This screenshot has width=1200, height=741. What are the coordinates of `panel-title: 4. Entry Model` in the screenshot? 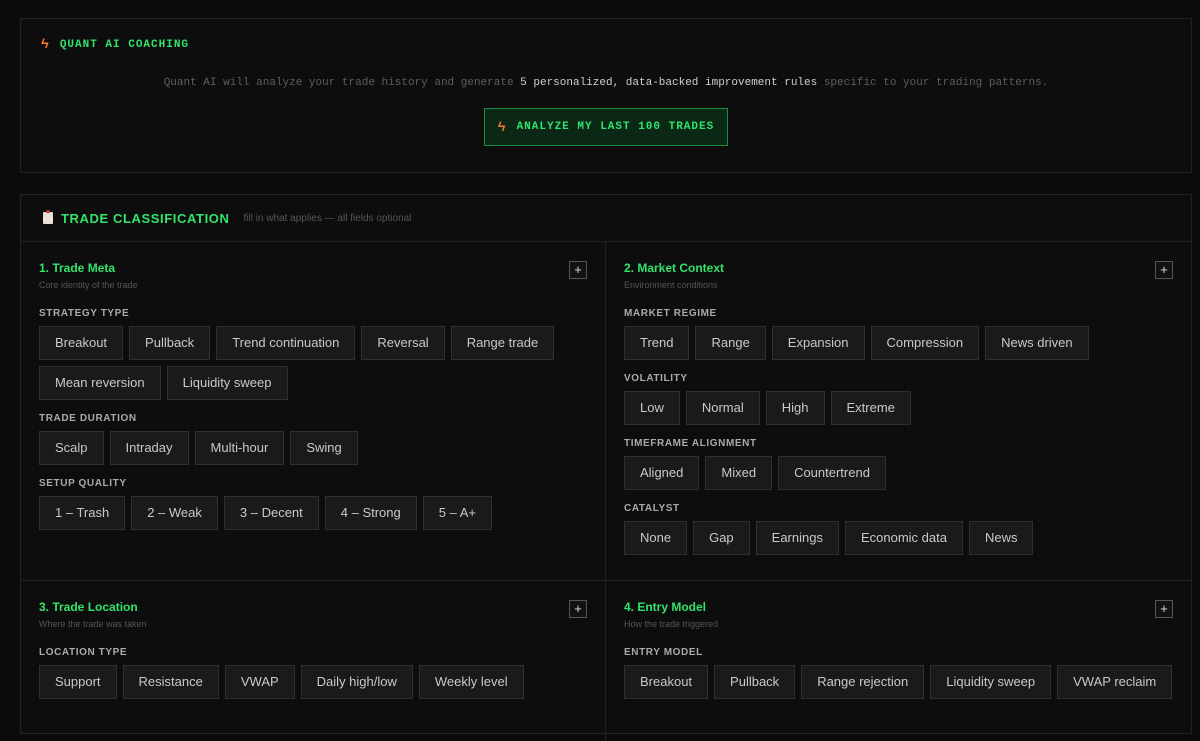 It's located at (665, 607).